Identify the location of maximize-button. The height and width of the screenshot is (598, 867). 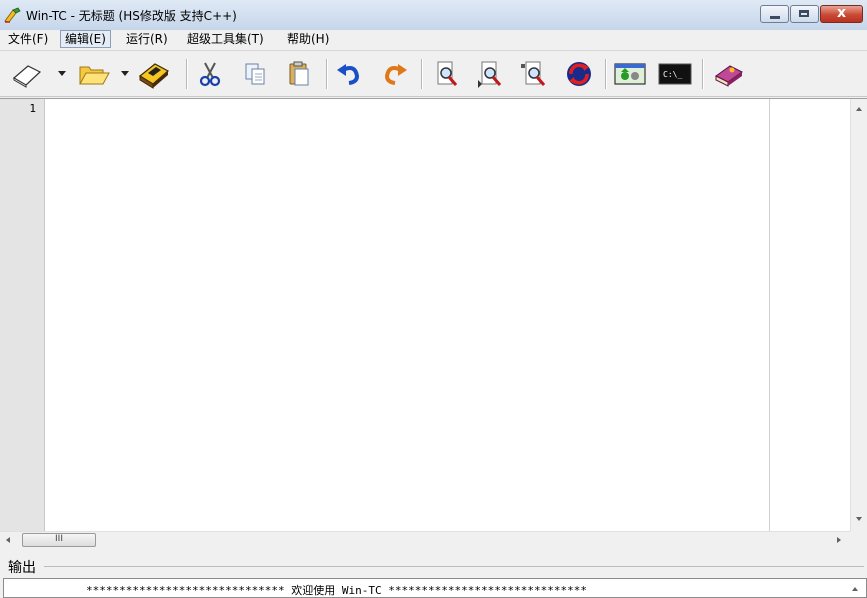
(804, 14).